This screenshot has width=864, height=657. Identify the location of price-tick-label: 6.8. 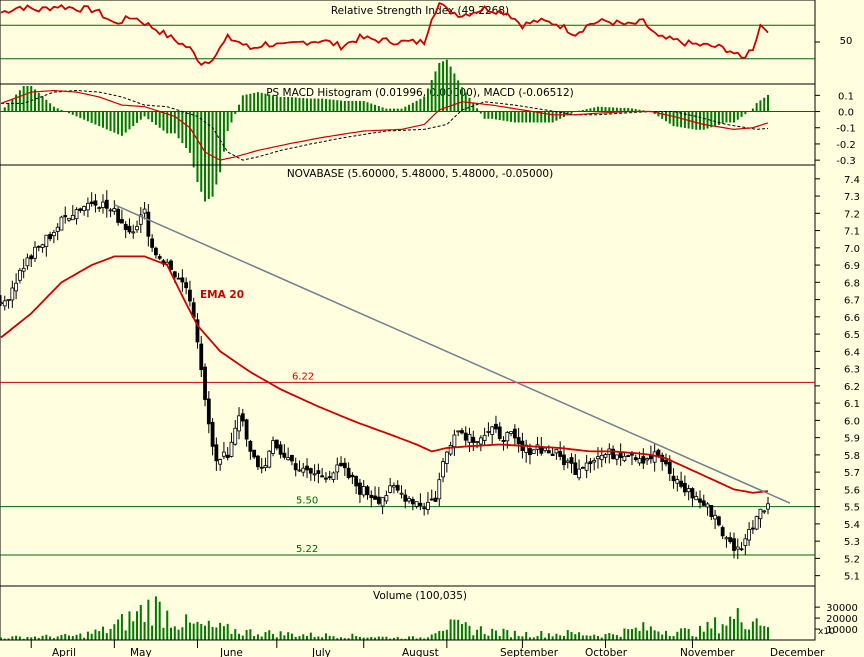
(852, 283).